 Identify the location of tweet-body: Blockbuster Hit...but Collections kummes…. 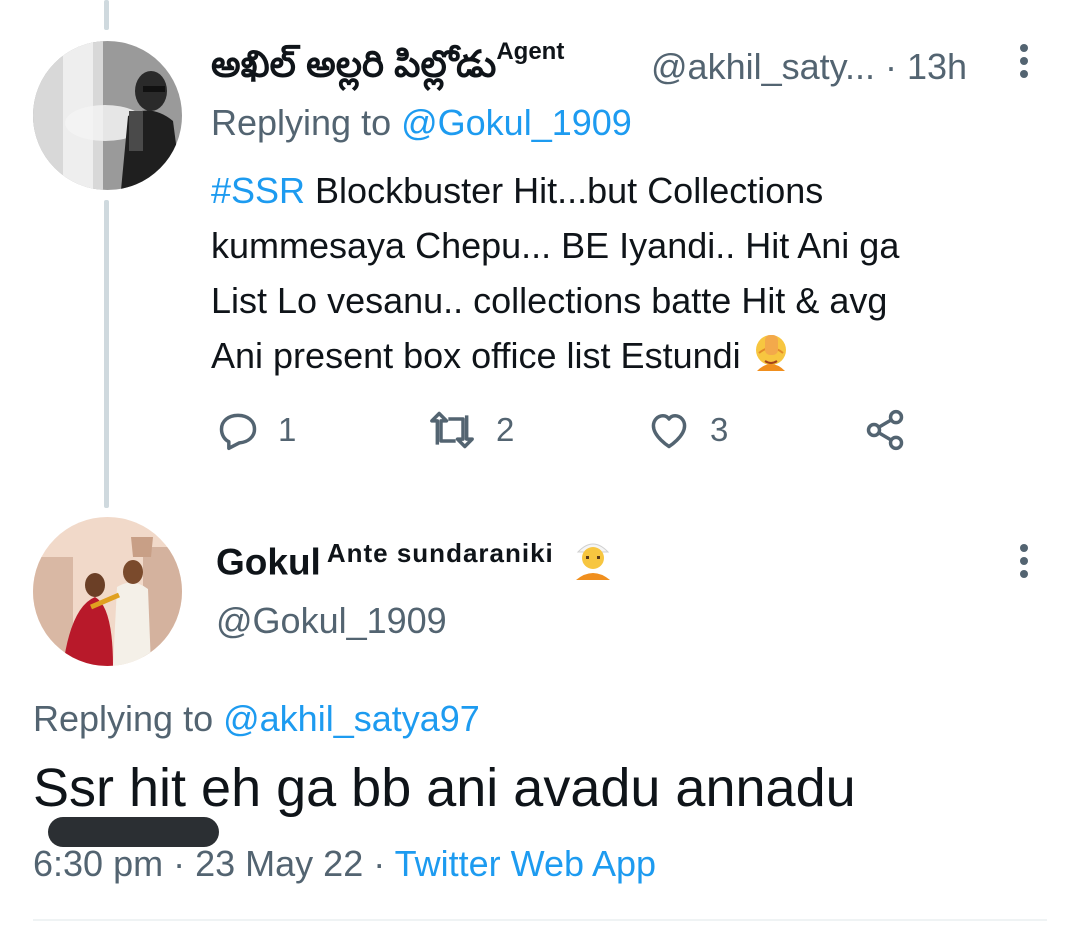
(555, 273).